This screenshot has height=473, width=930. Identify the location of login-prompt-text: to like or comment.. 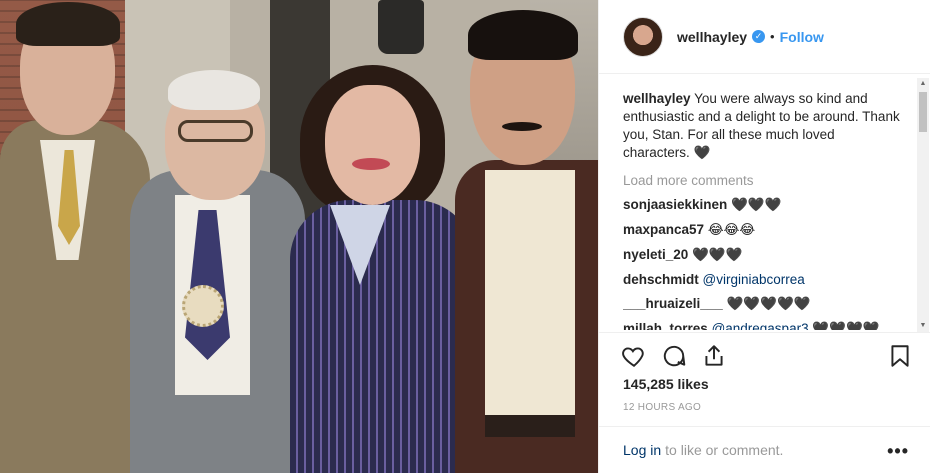
(724, 450).